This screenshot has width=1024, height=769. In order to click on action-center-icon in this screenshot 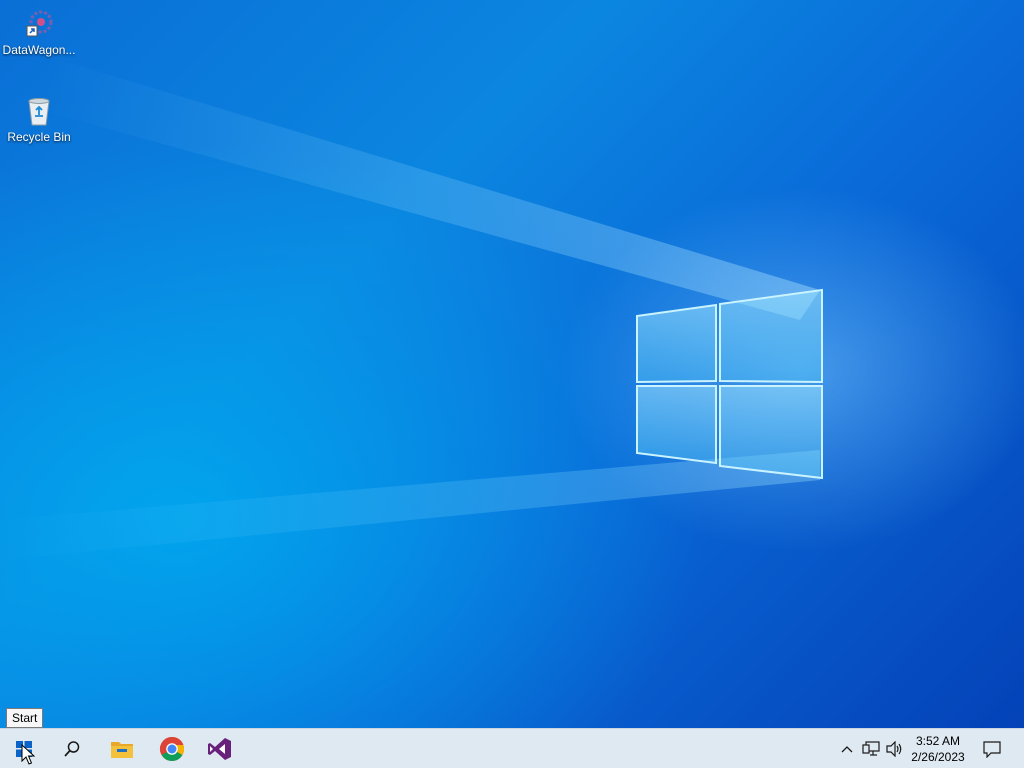, I will do `click(992, 749)`.